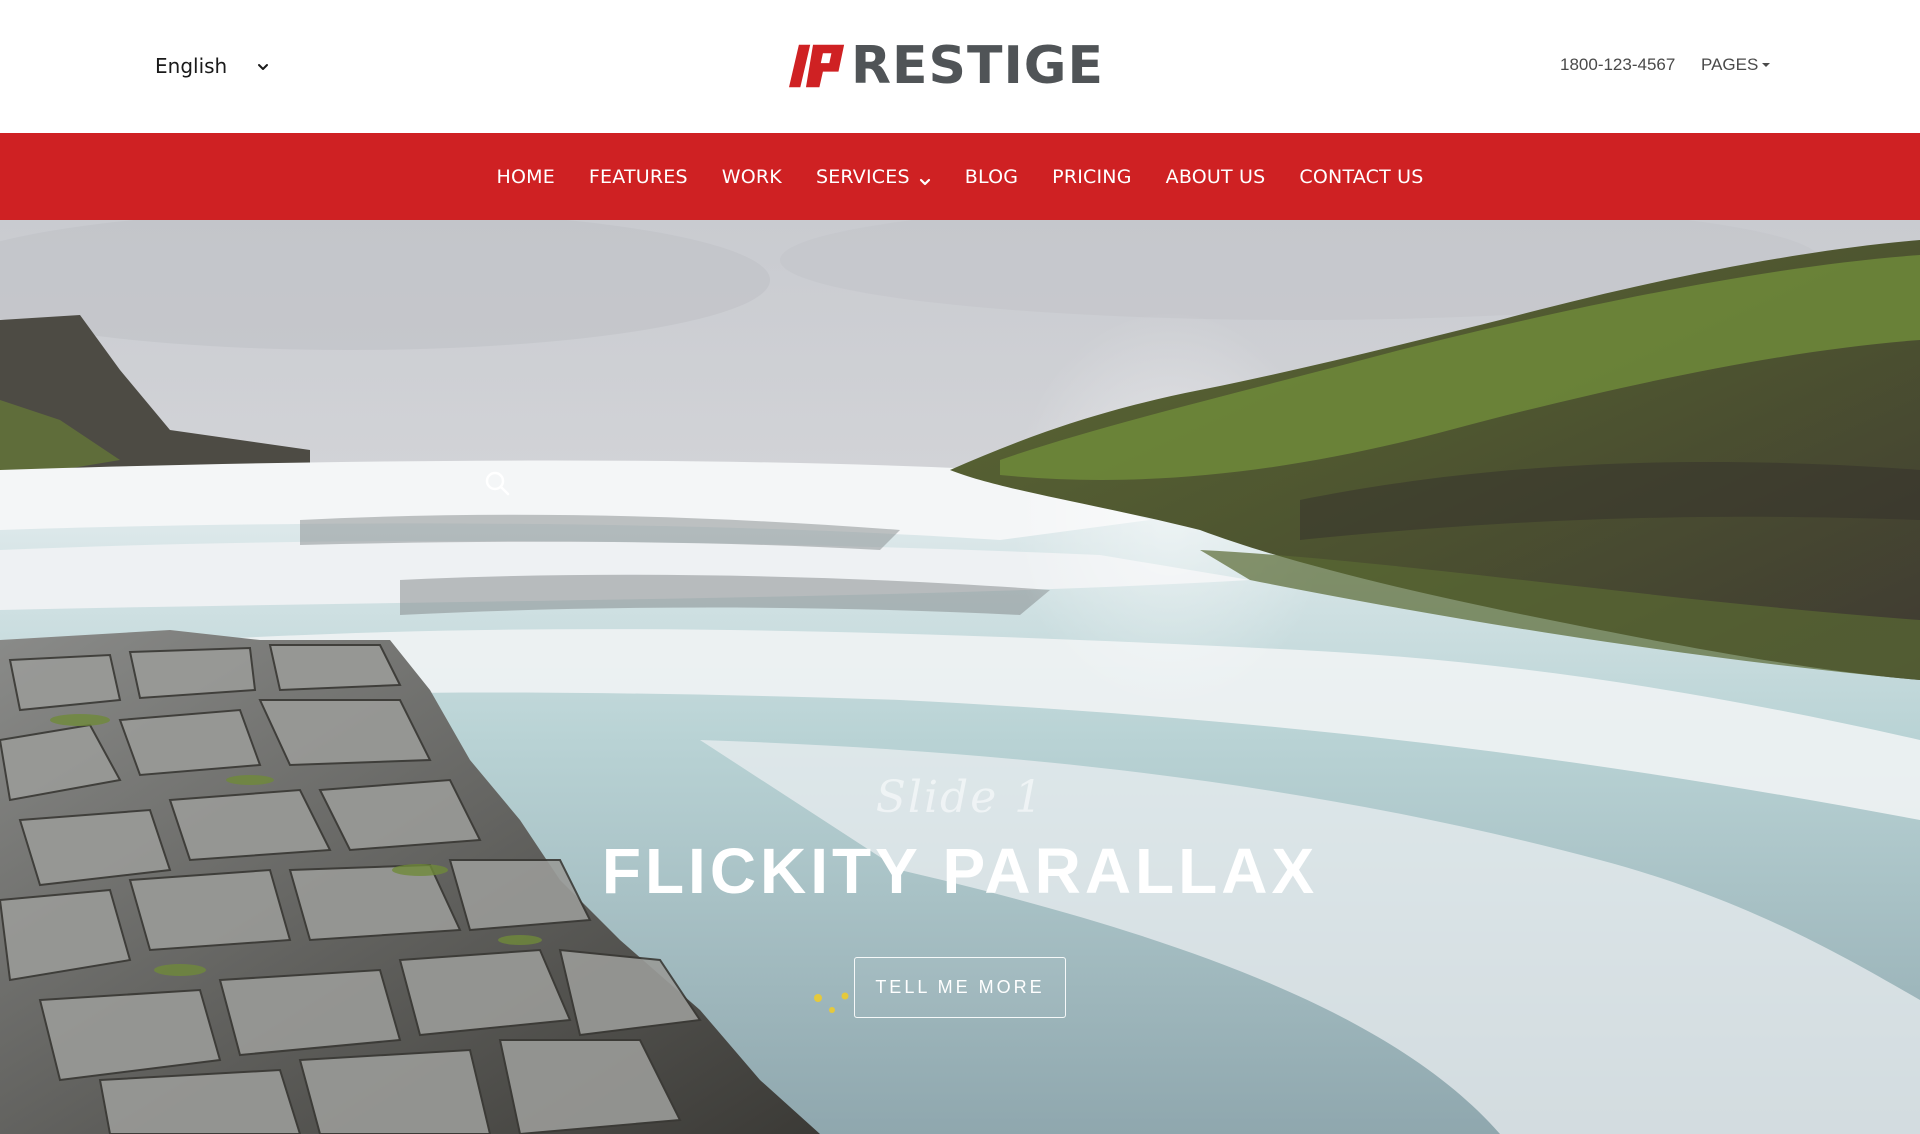 This screenshot has width=1920, height=1134. I want to click on top-header: English RESTIGE 1800-123-4567 PAGES, so click(960, 66).